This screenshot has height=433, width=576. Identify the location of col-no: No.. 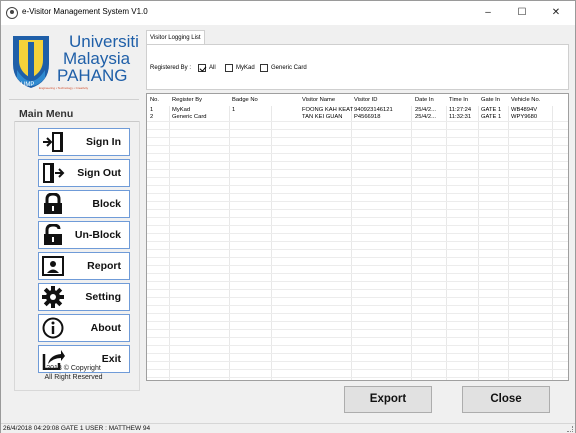
(154, 100).